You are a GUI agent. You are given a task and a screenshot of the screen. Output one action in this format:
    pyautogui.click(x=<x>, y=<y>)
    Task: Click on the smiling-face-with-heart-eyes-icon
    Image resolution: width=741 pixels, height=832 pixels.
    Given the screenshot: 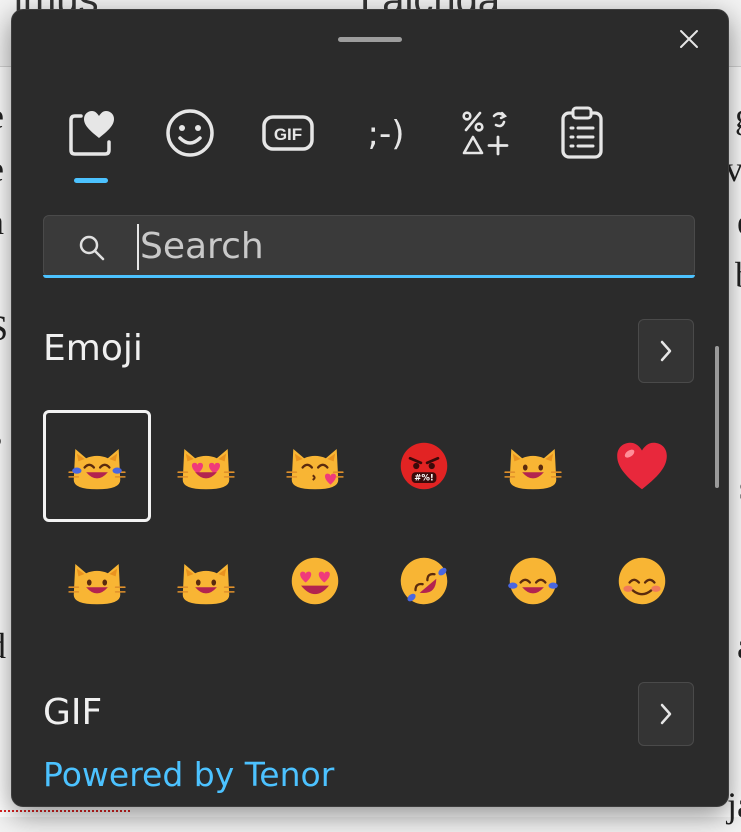 What is the action you would take?
    pyautogui.click(x=315, y=581)
    